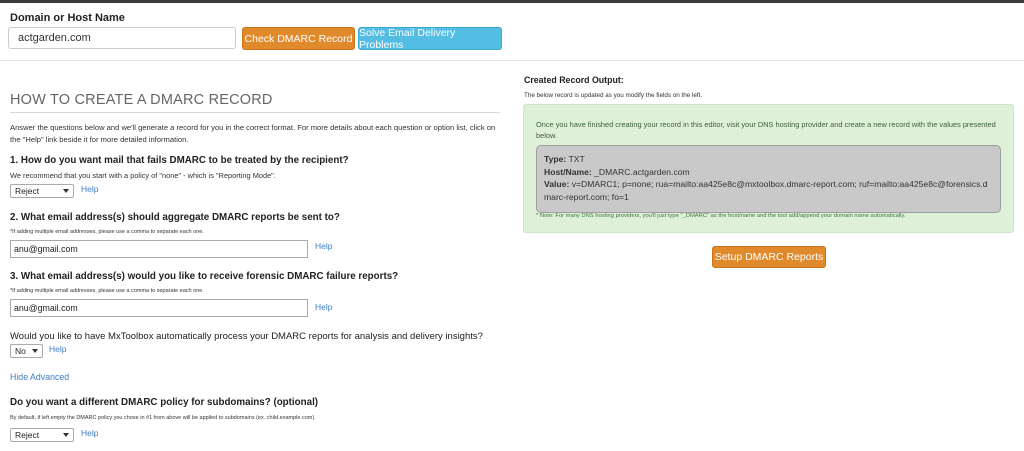 The image size is (1024, 451). I want to click on q3-help-link: Help, so click(323, 307).